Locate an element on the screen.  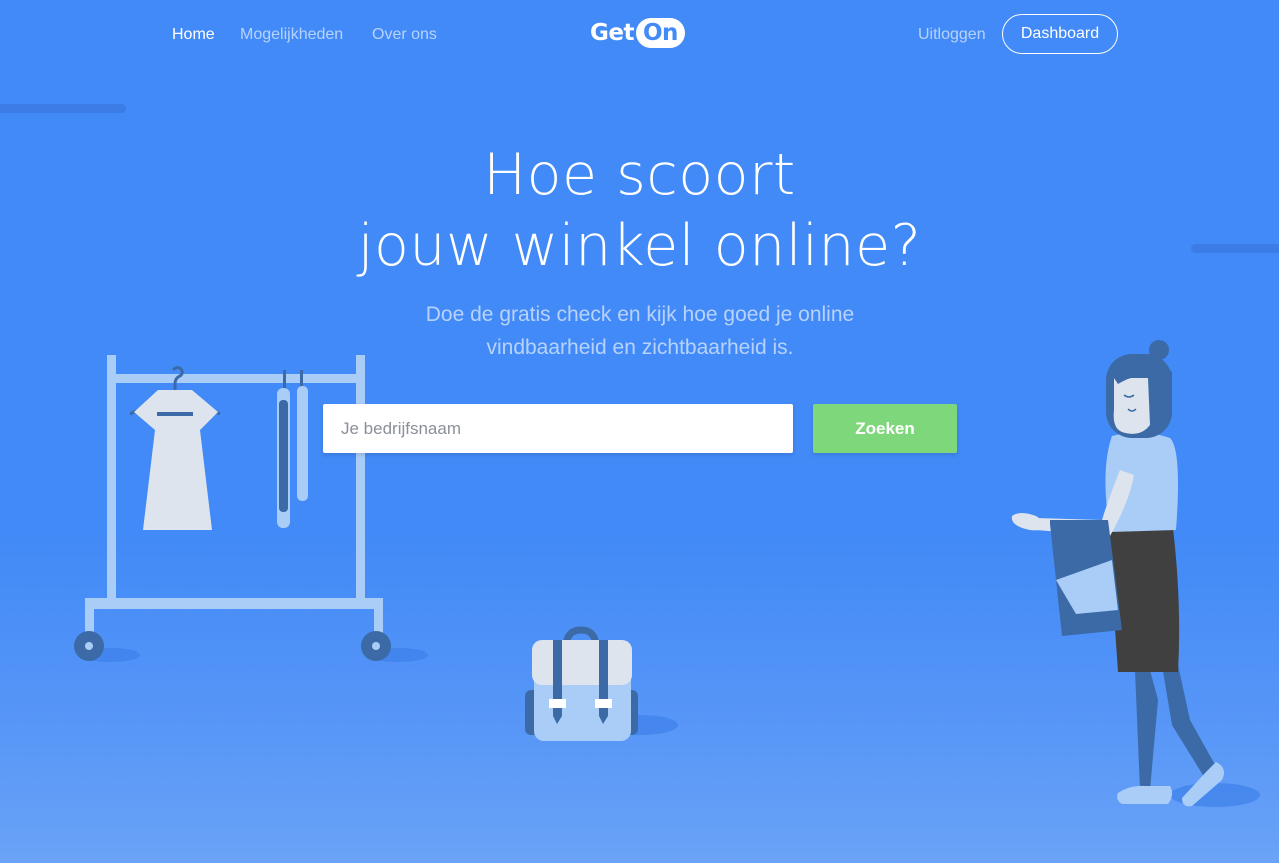
backpack-illustration is located at coordinates (601, 683).